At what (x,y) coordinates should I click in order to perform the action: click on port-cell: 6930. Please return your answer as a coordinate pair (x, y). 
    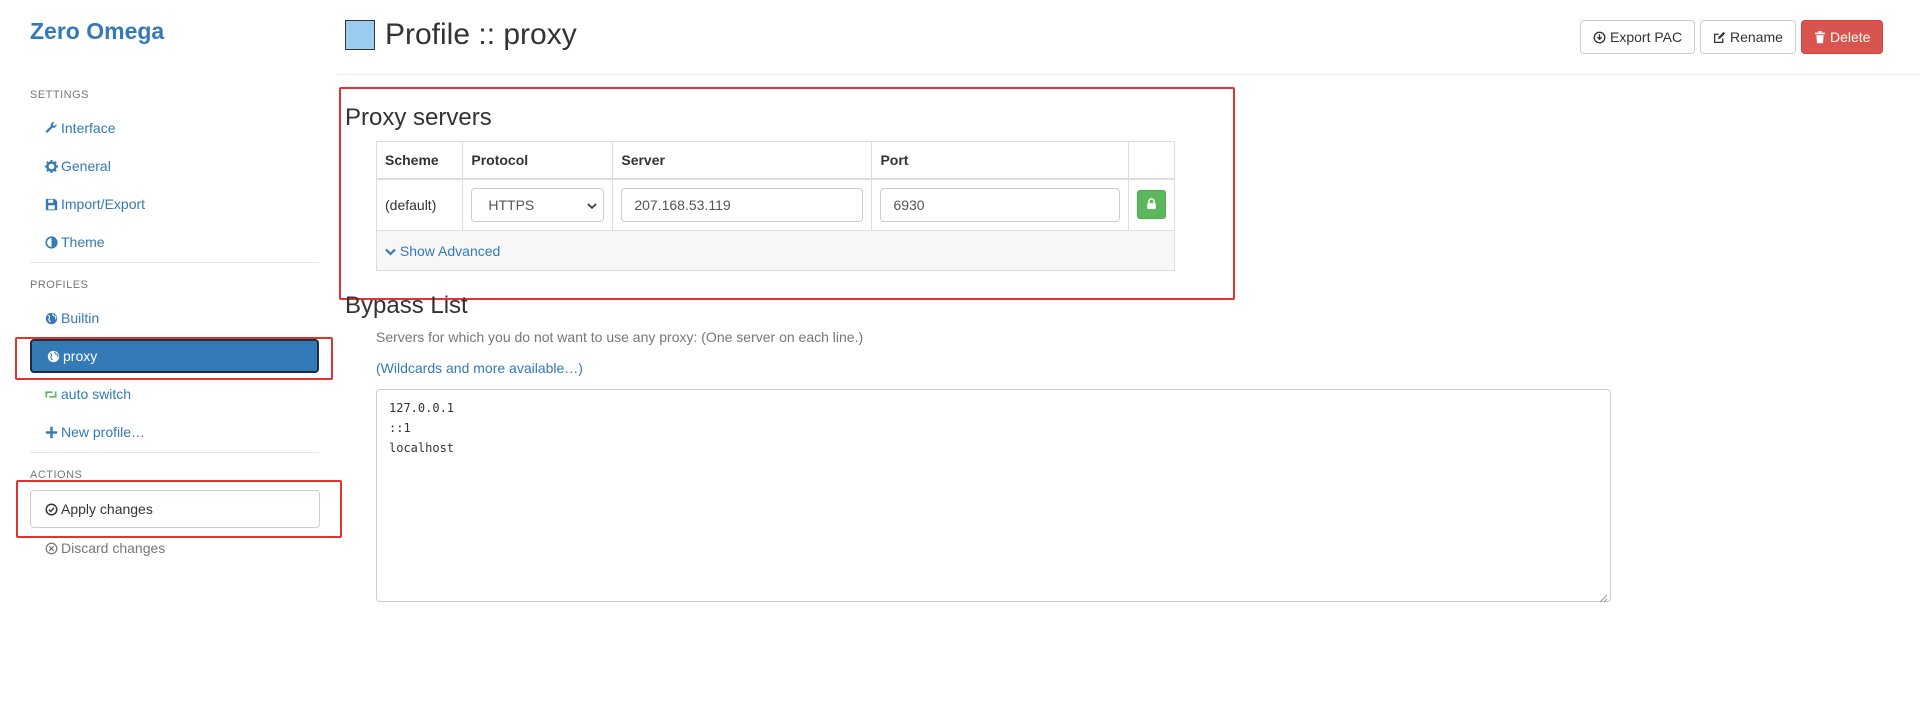
    Looking at the image, I should click on (1000, 204).